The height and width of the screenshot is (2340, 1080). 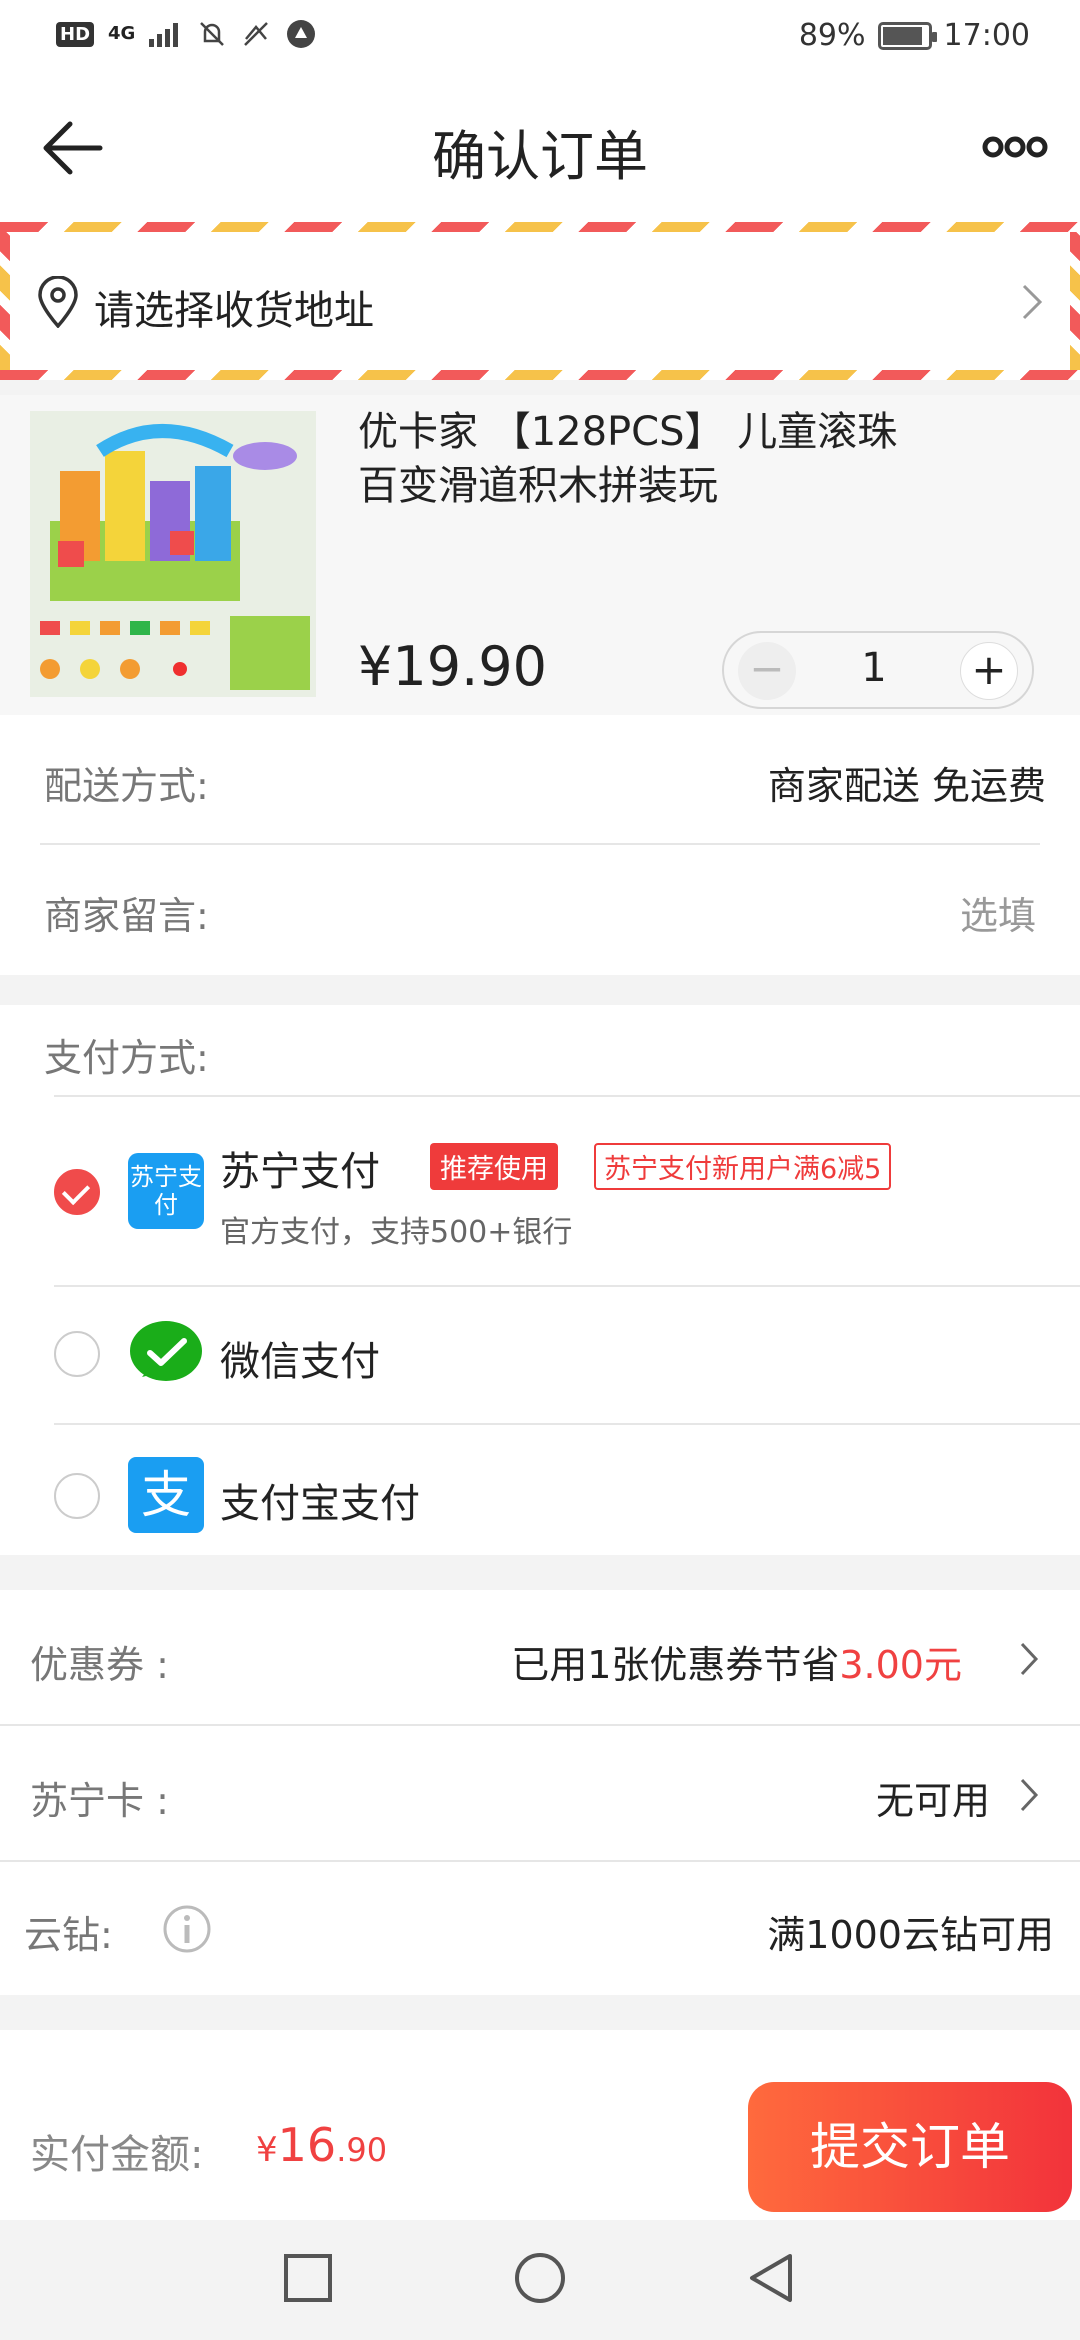 What do you see at coordinates (540, 156) in the screenshot?
I see `page-title: 确认订单` at bounding box center [540, 156].